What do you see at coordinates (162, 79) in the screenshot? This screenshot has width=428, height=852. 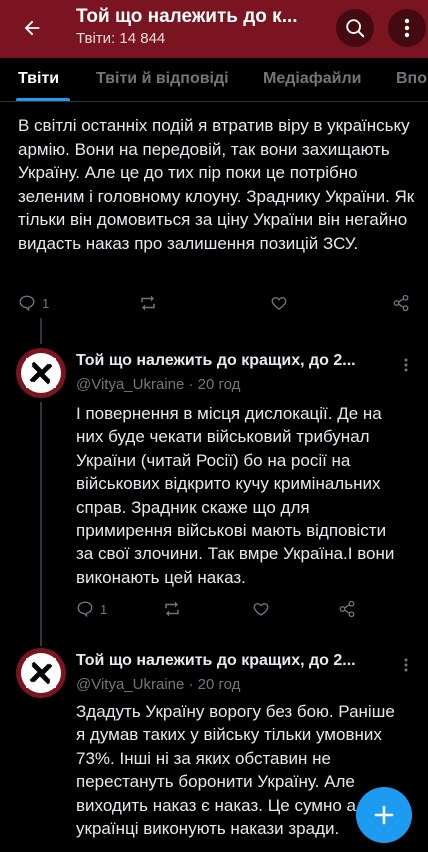 I see `tab-tweets-and-replies: Твіти й відповіді` at bounding box center [162, 79].